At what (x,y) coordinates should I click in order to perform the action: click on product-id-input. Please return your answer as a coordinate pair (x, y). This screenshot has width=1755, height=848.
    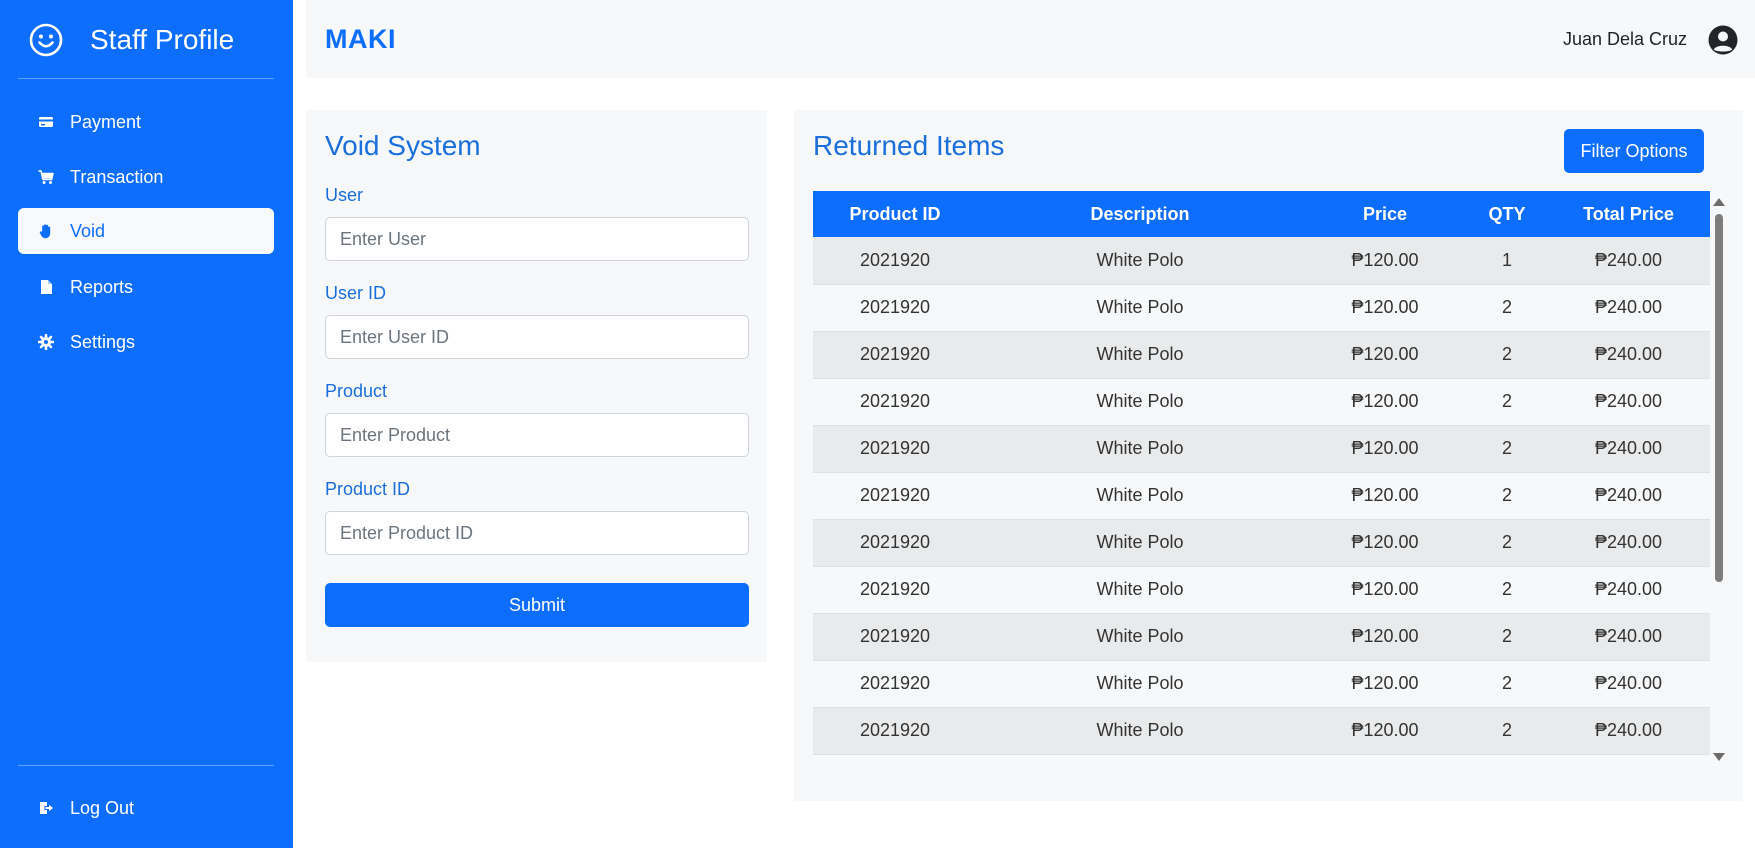
    Looking at the image, I should click on (537, 533).